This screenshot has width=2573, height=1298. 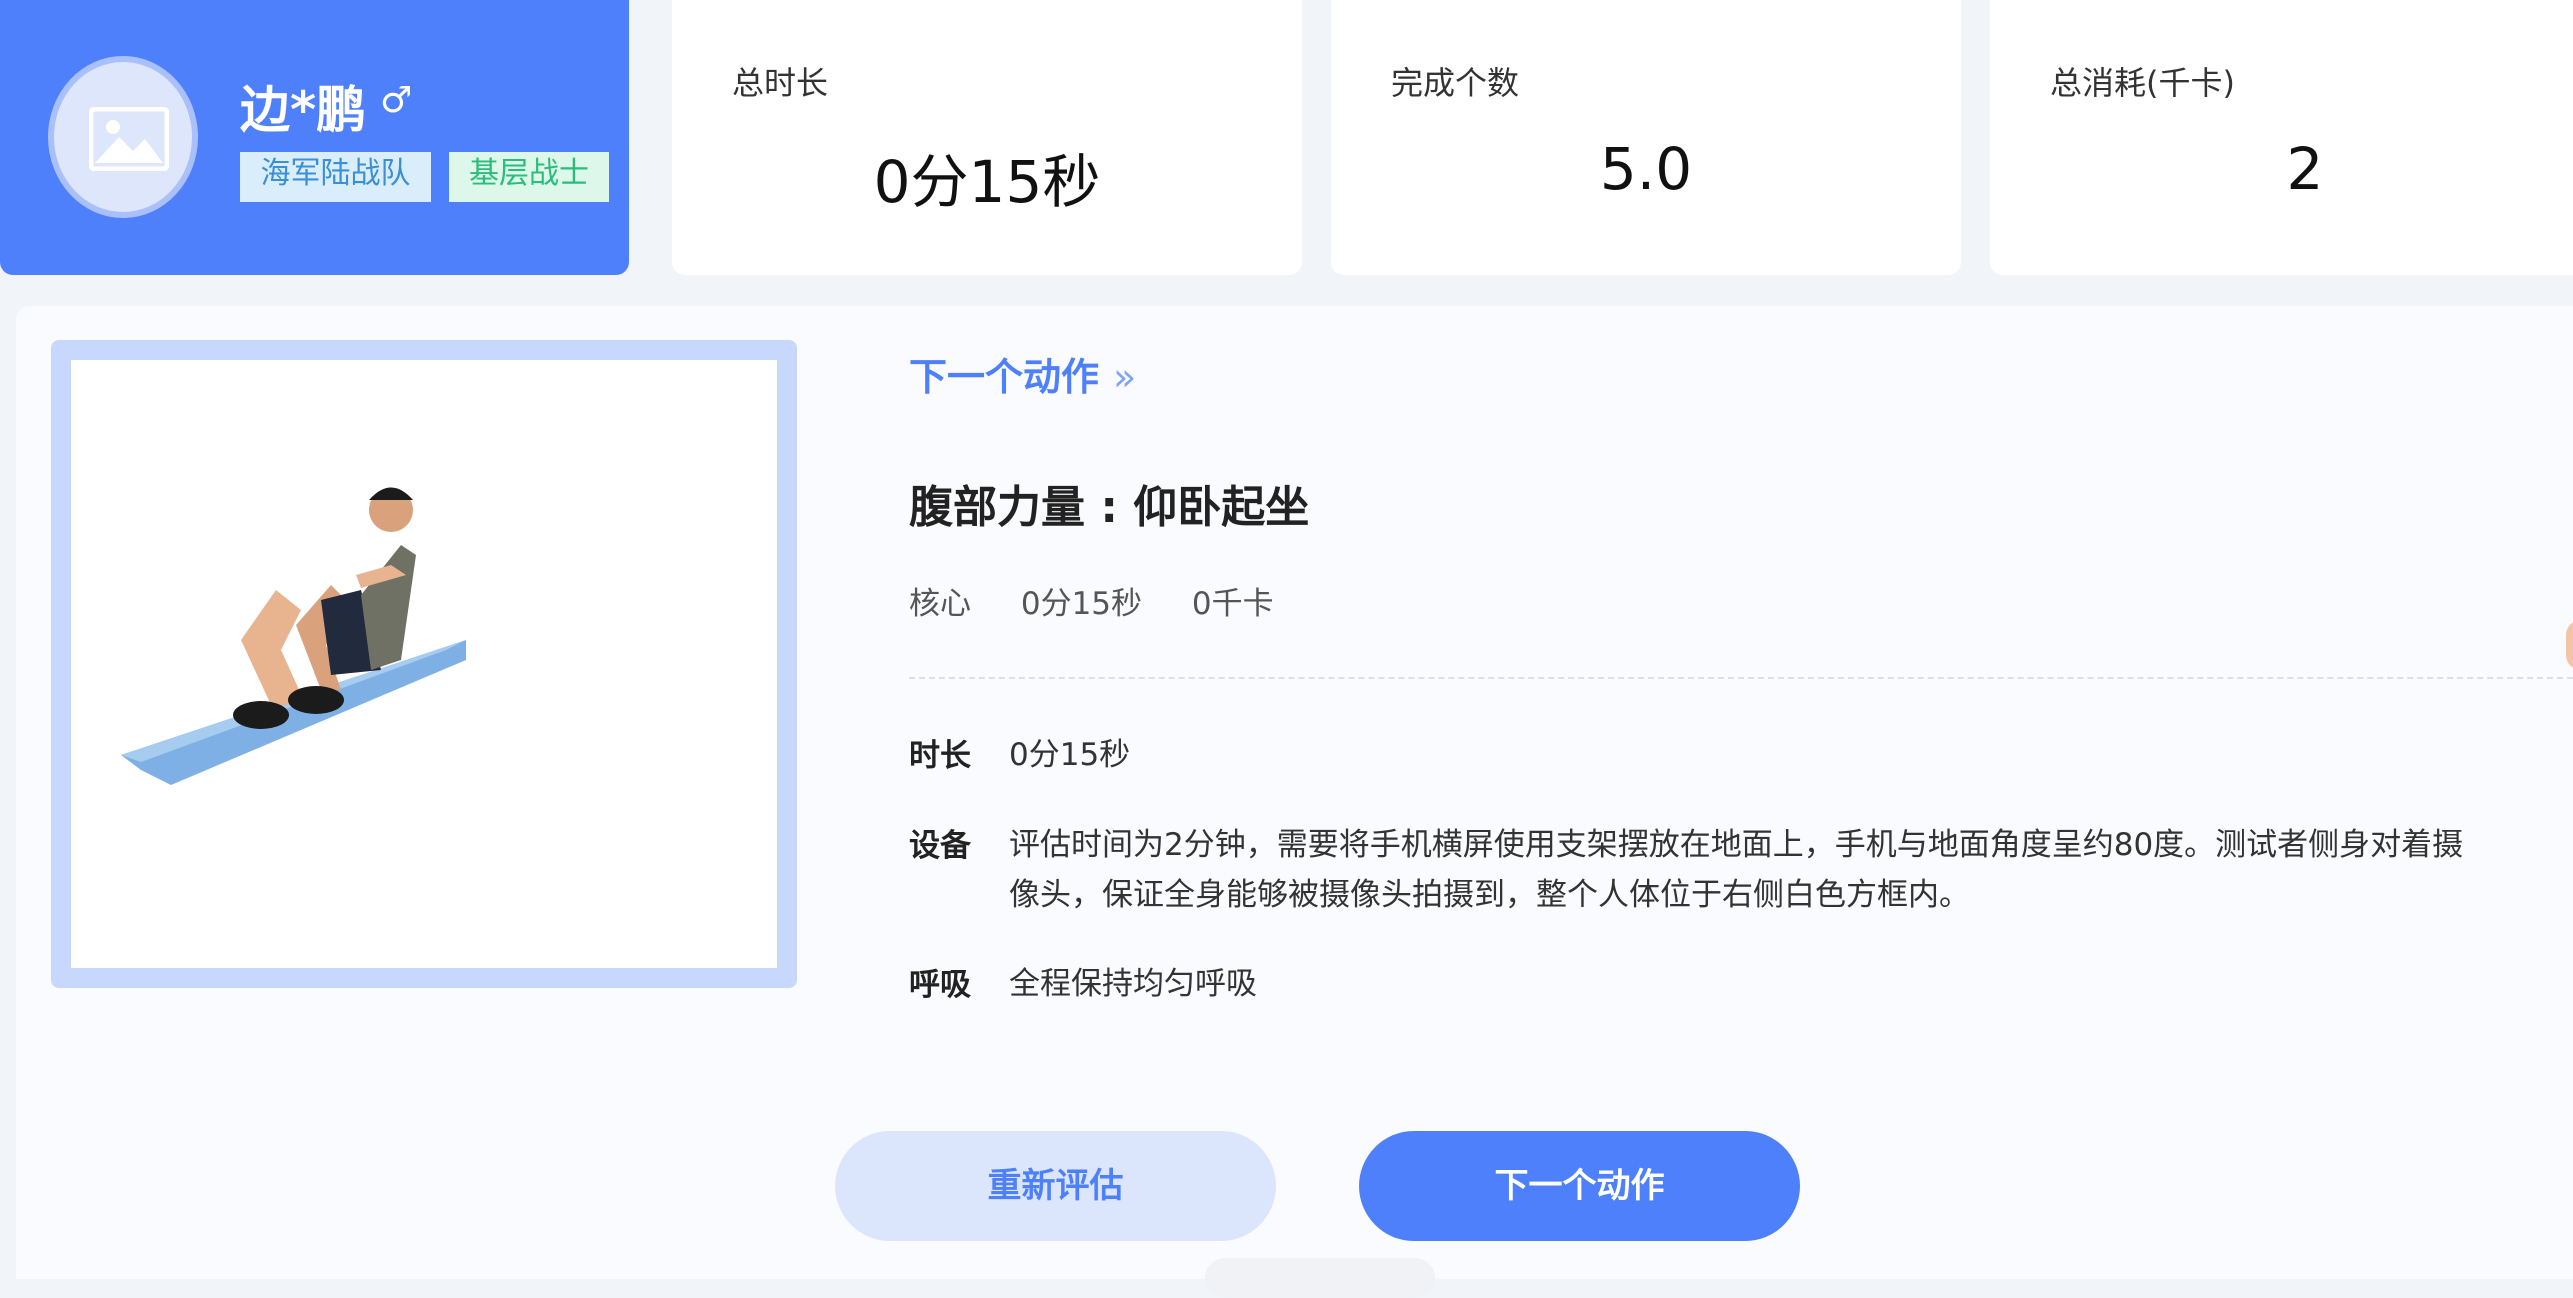 What do you see at coordinates (529, 177) in the screenshot?
I see `role-tag: 基层战士` at bounding box center [529, 177].